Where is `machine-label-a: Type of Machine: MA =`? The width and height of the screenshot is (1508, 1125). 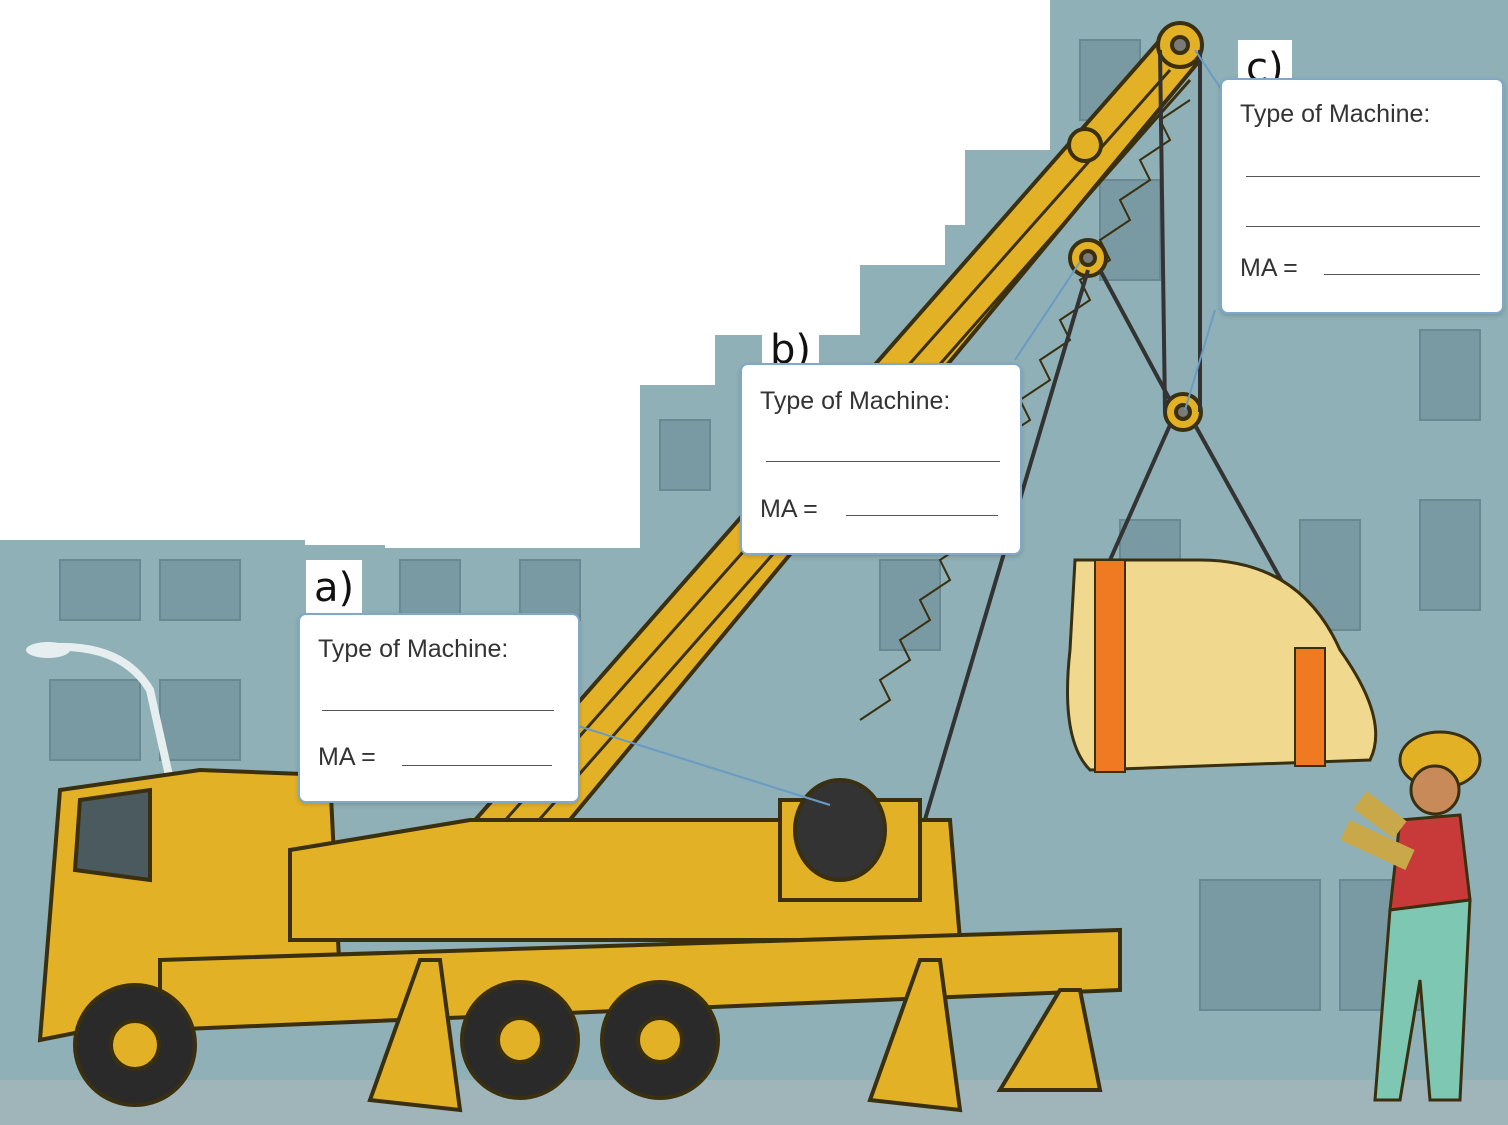
machine-label-a: Type of Machine: MA = is located at coordinates (439, 708).